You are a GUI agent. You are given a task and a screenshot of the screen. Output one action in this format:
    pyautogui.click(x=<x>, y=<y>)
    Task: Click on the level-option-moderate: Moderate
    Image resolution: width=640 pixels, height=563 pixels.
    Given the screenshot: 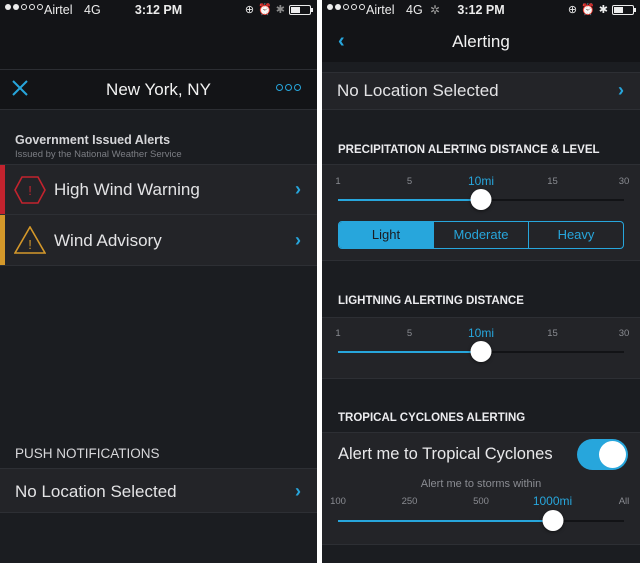 What is the action you would take?
    pyautogui.click(x=480, y=235)
    